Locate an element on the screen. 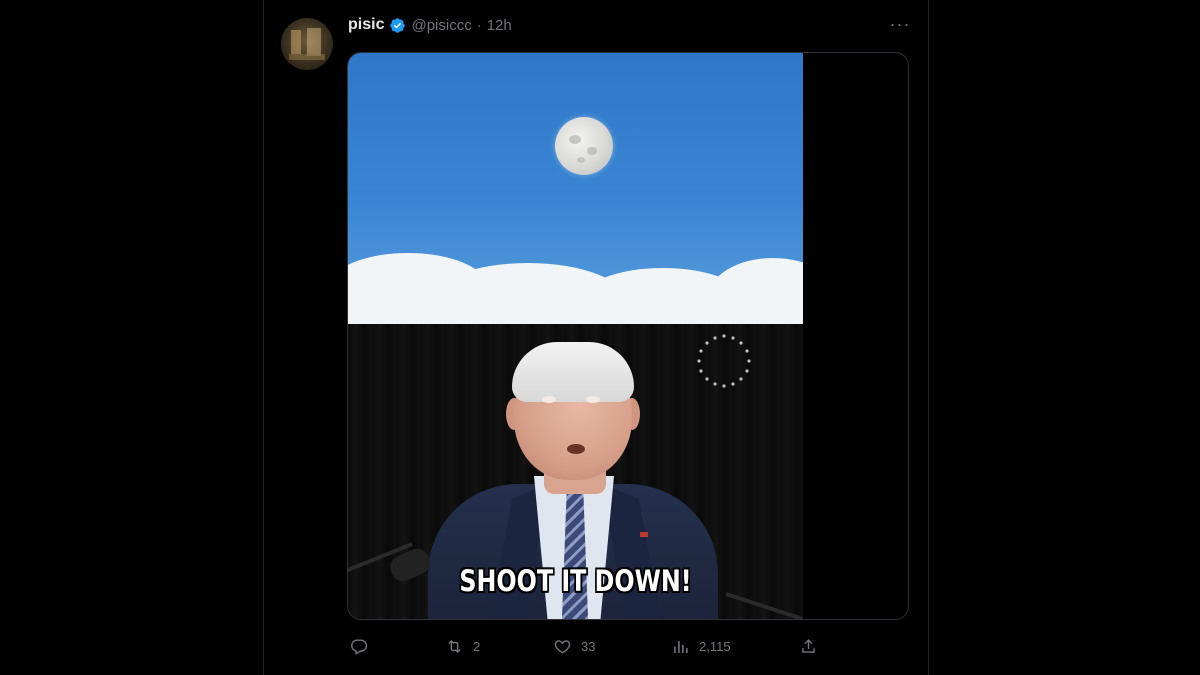 This screenshot has width=1200, height=675. moon is located at coordinates (584, 146).